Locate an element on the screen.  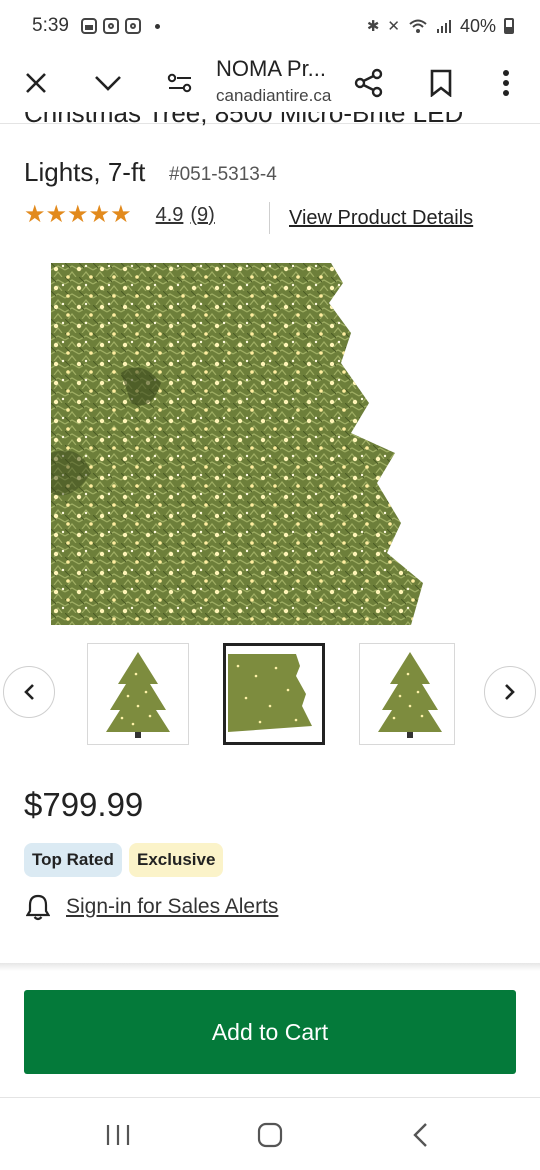
home-icon is located at coordinates (270, 1135).